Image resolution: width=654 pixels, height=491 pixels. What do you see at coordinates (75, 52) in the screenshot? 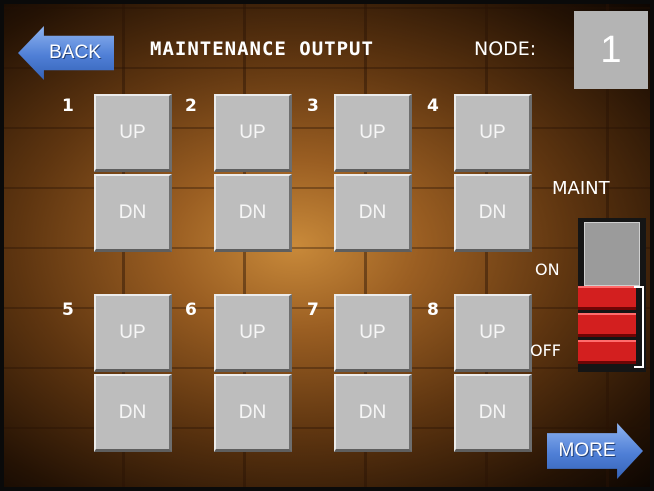
I see `back-button-label: BACK` at bounding box center [75, 52].